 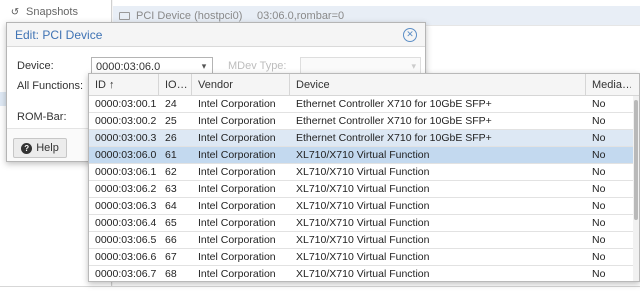 I want to click on cell-id: 0000:03:06.3, so click(x=126, y=206).